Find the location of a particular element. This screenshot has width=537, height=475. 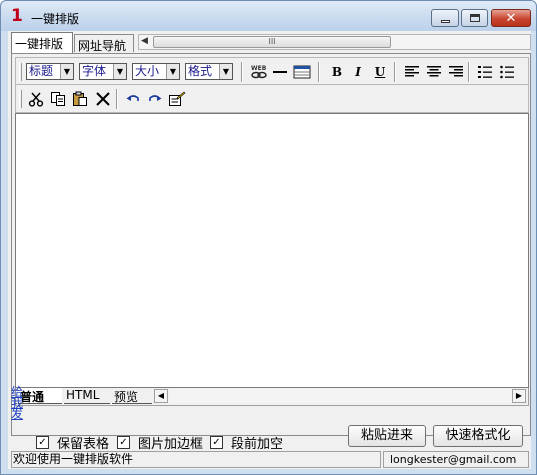

align-center-icon is located at coordinates (434, 71).